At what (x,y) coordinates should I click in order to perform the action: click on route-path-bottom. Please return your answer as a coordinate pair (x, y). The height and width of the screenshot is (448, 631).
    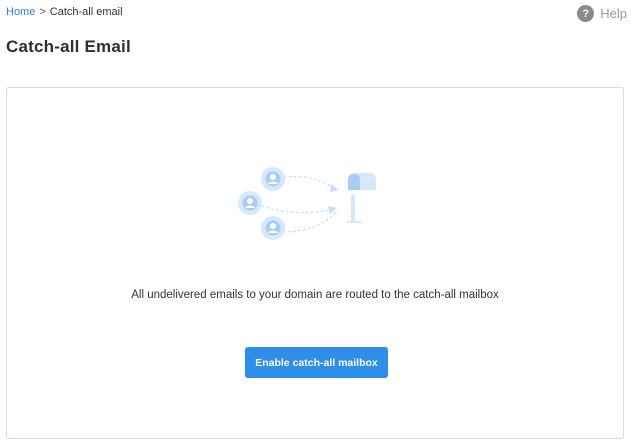
    Looking at the image, I should click on (309, 222).